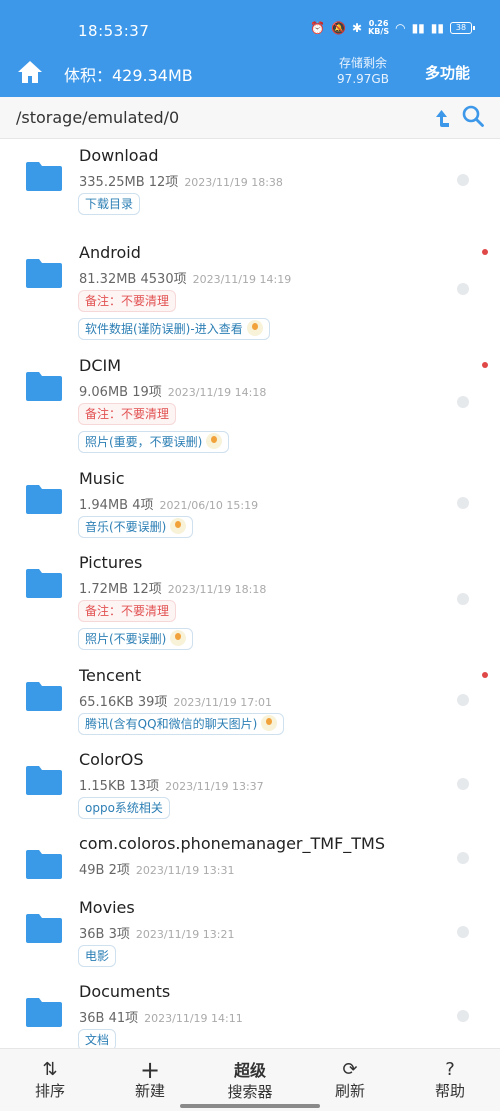 This screenshot has width=500, height=1111. Describe the element at coordinates (128, 75) in the screenshot. I see `volume-label: 体积：429.34MB` at that location.